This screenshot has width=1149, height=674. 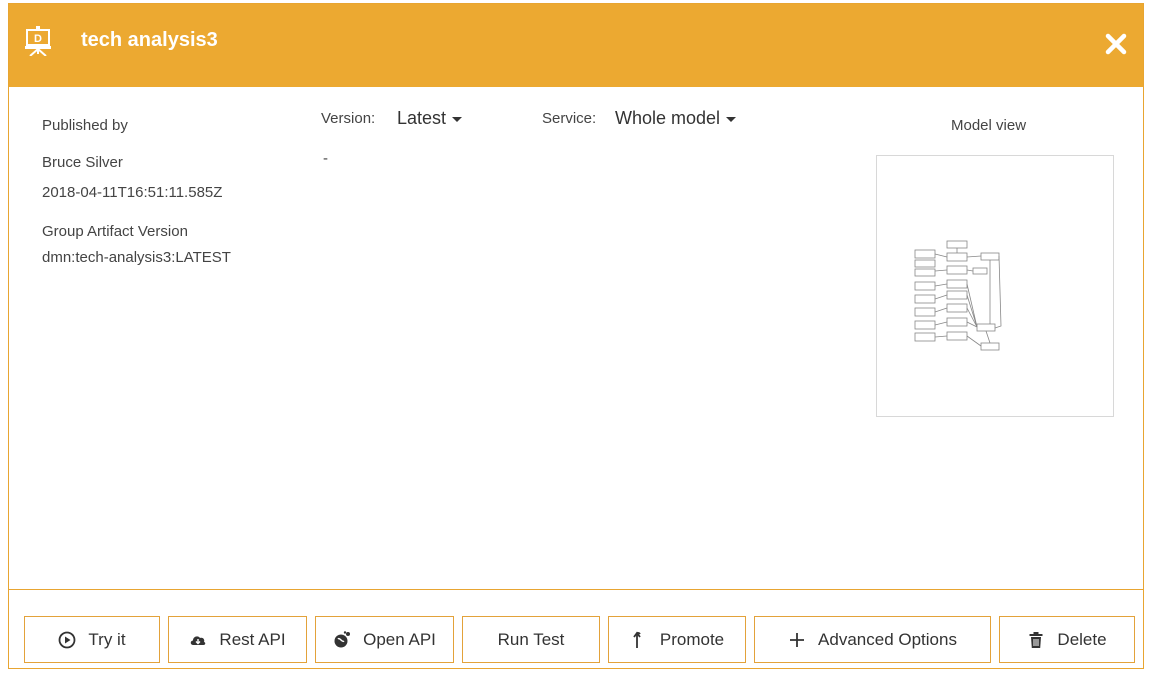 I want to click on swagger-icon, so click(x=342, y=638).